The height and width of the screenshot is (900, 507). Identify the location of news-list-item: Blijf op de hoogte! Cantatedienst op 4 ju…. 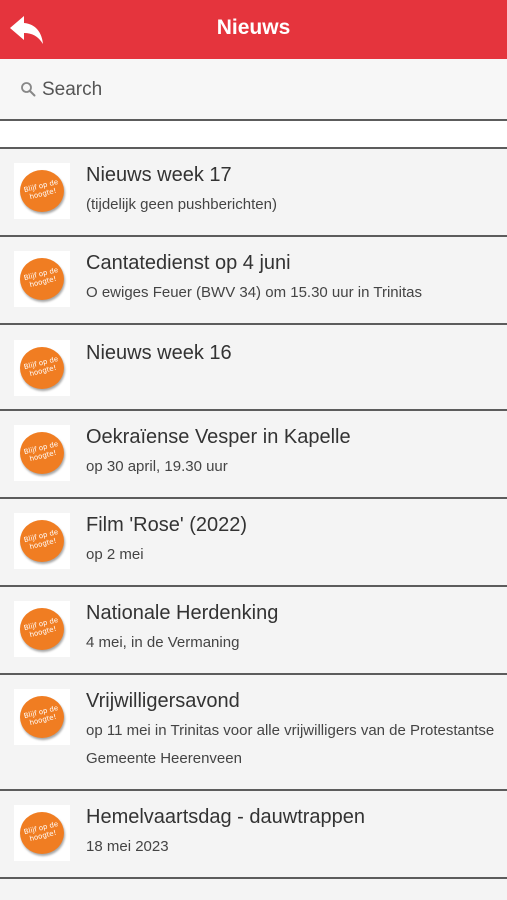
(253, 281).